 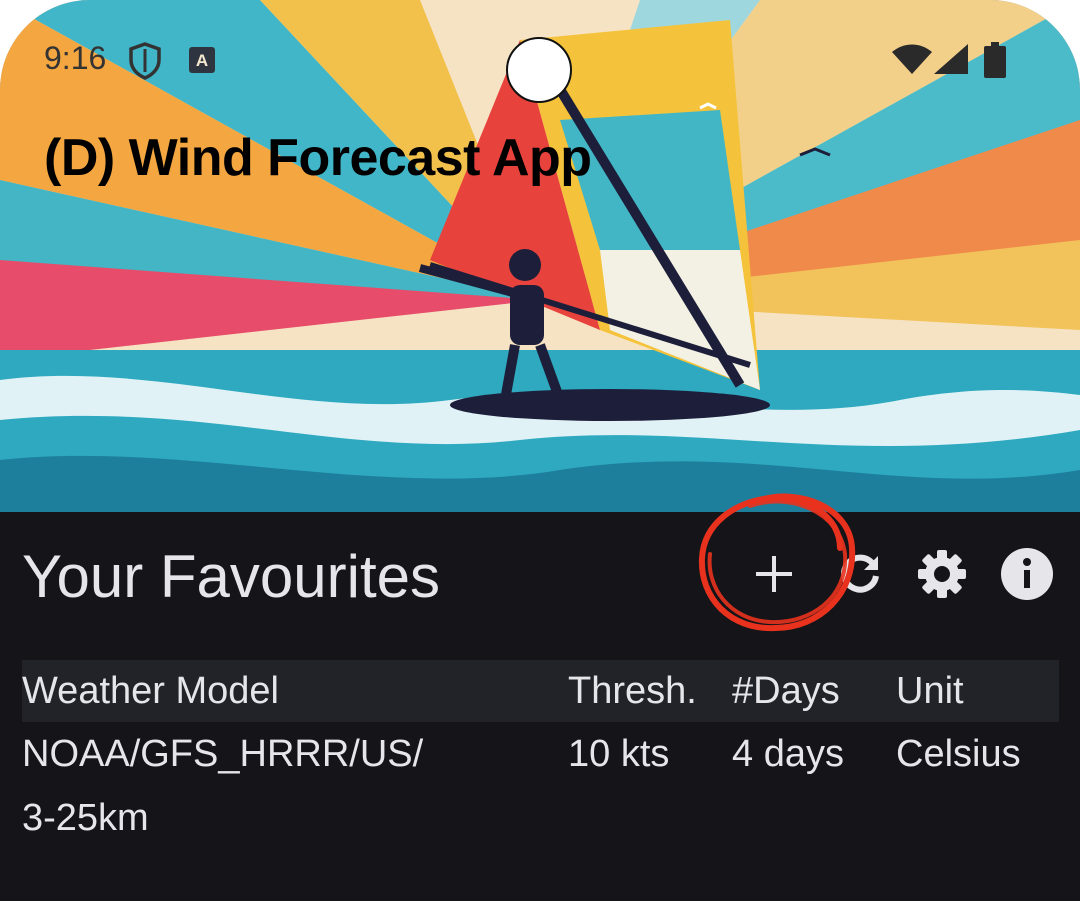 What do you see at coordinates (788, 754) in the screenshot?
I see `cell-days: 4 days` at bounding box center [788, 754].